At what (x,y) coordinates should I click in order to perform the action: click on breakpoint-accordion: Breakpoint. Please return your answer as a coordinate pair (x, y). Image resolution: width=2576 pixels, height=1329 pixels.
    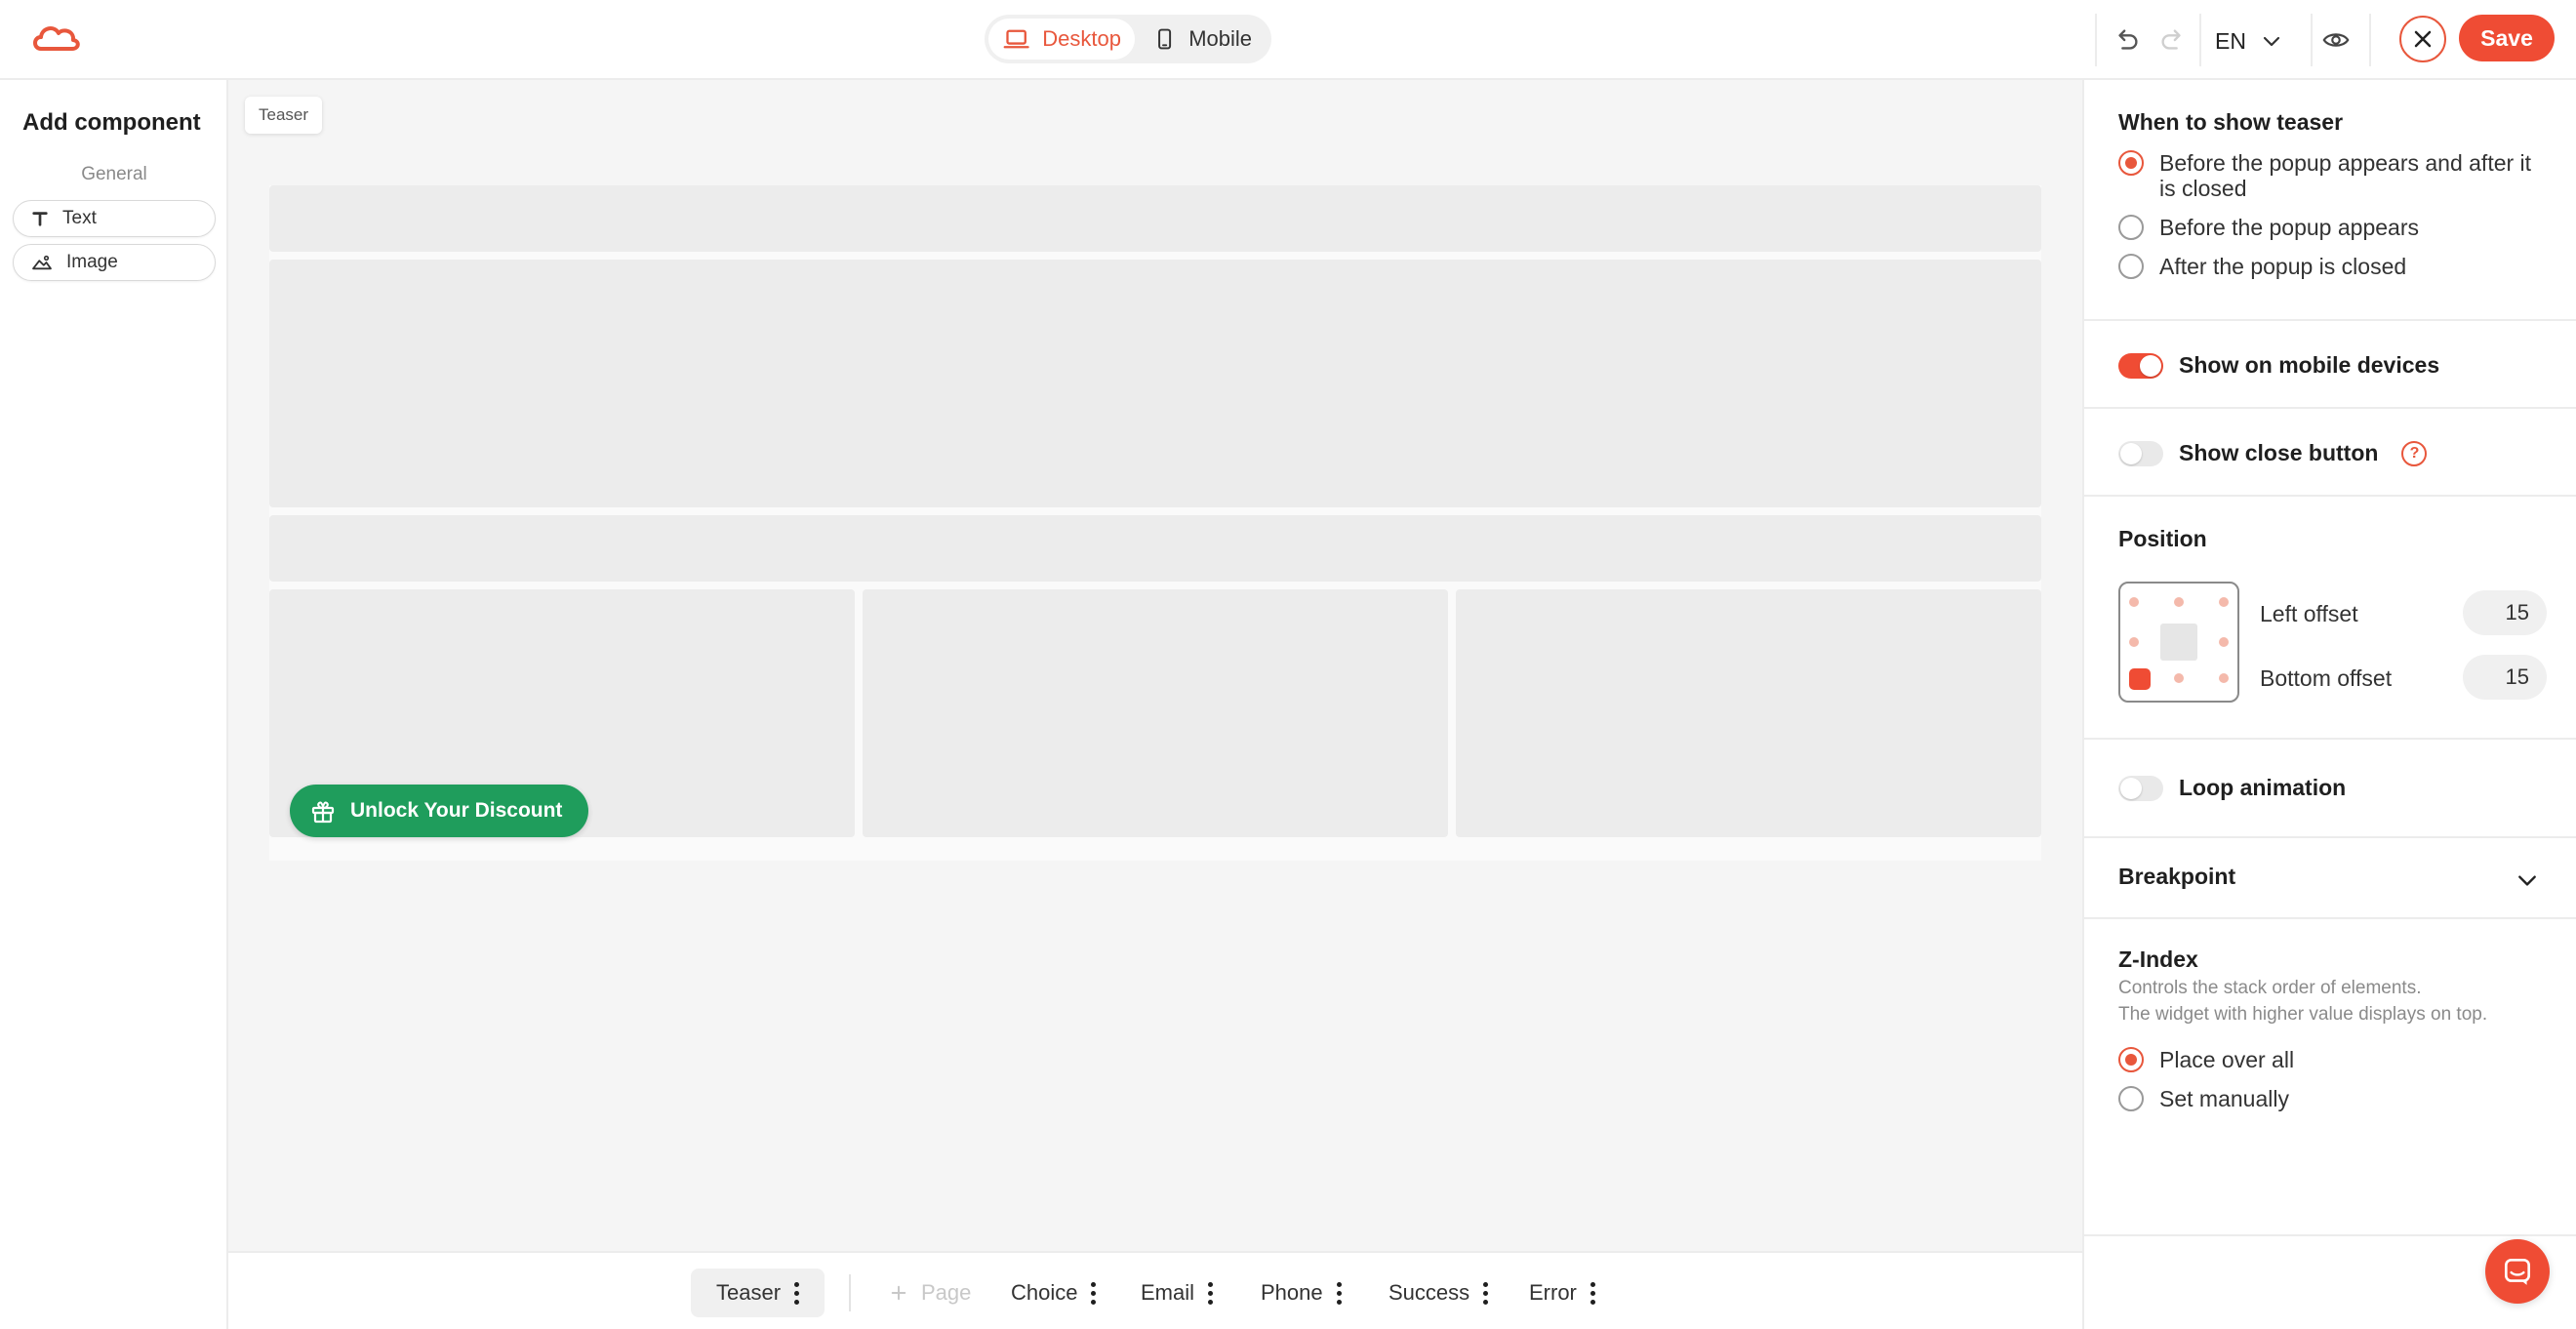
    Looking at the image, I should click on (2330, 879).